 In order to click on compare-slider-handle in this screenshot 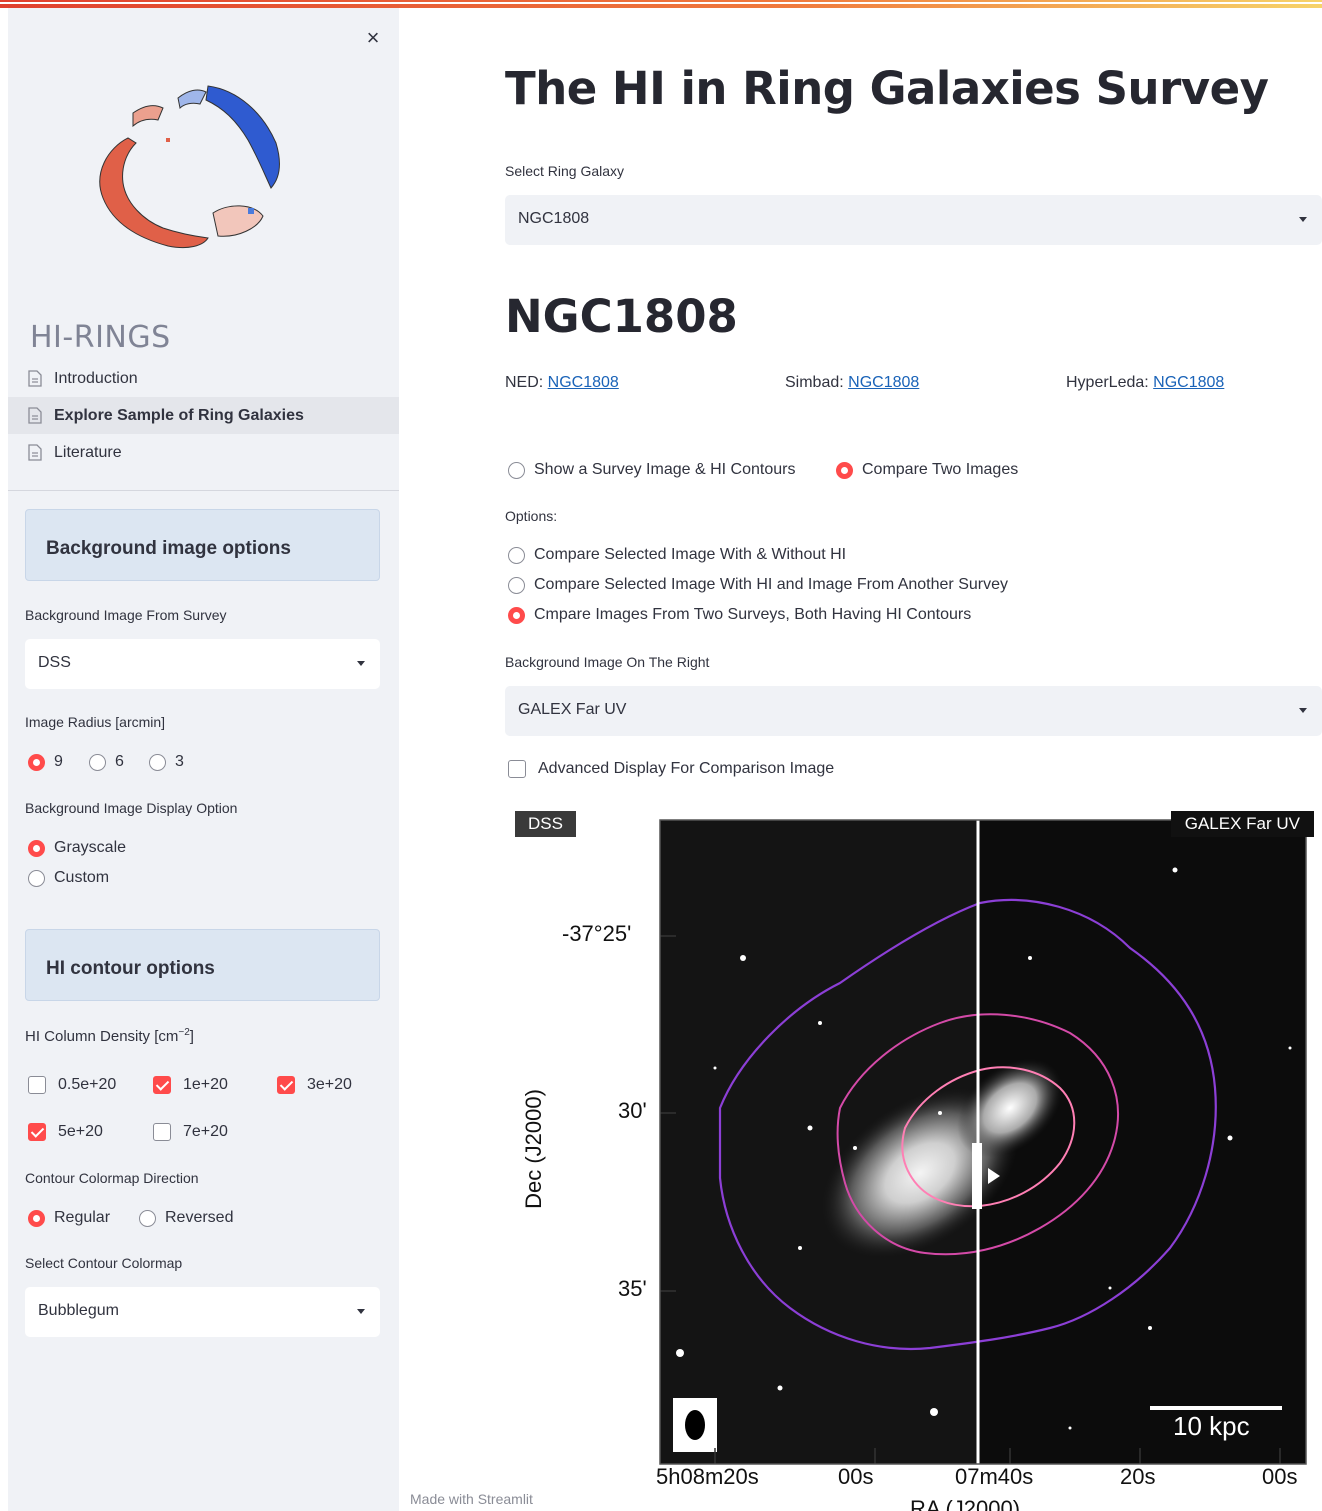, I will do `click(977, 1176)`.